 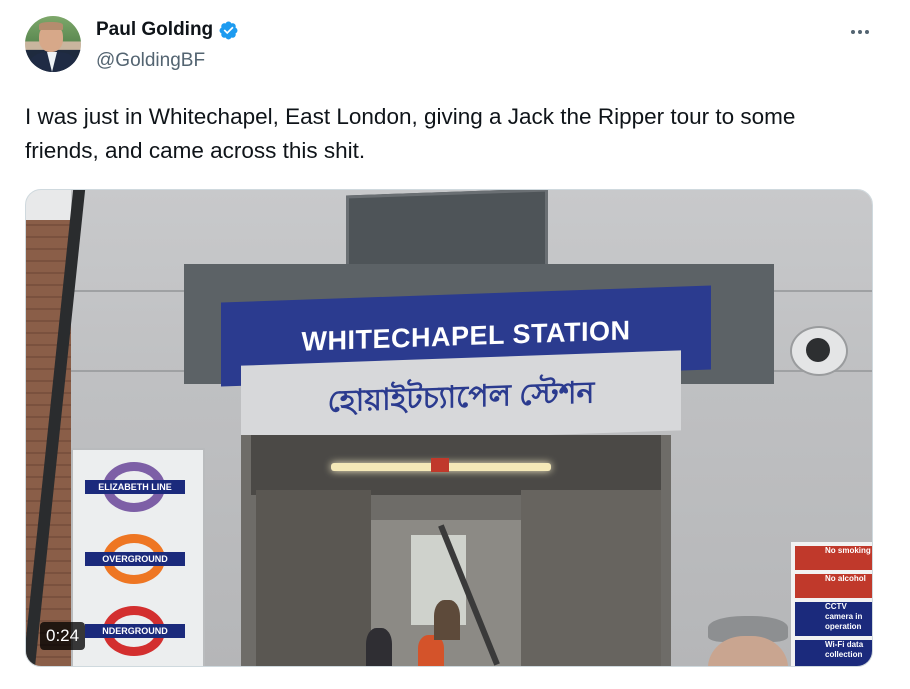 I want to click on author-name-row: Paul Golding, so click(x=167, y=30).